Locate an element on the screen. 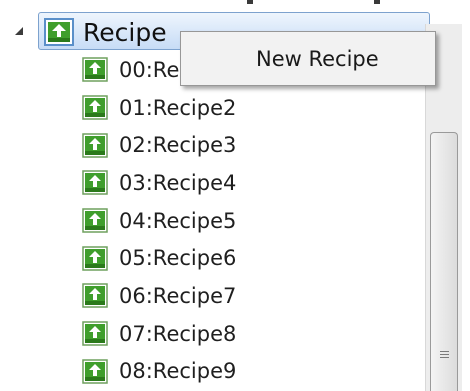 This screenshot has width=470, height=391. context-menu: New Recipe is located at coordinates (308, 58).